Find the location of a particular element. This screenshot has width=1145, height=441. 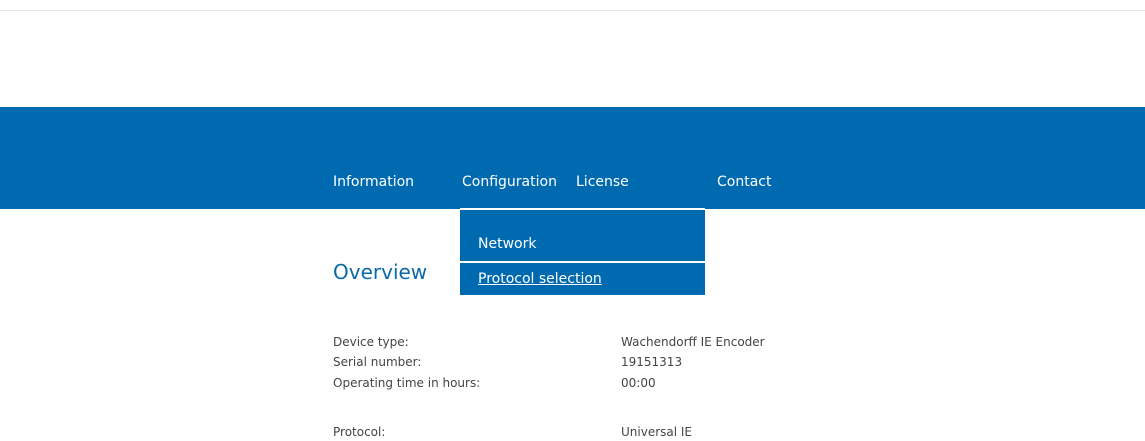

info-value-device-type: Wachendorff IE Encoder is located at coordinates (693, 342).